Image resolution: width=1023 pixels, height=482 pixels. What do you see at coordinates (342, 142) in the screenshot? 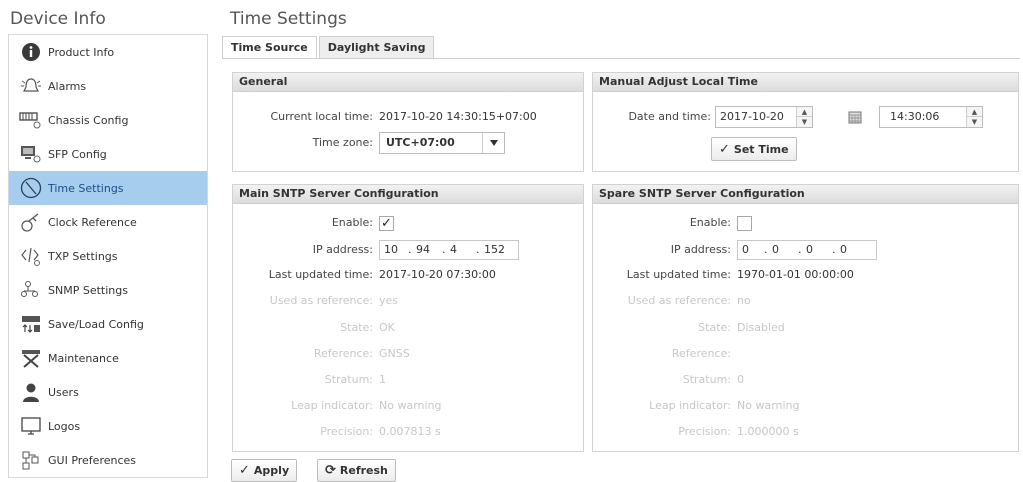
I see `timezone-label: Time zone:` at bounding box center [342, 142].